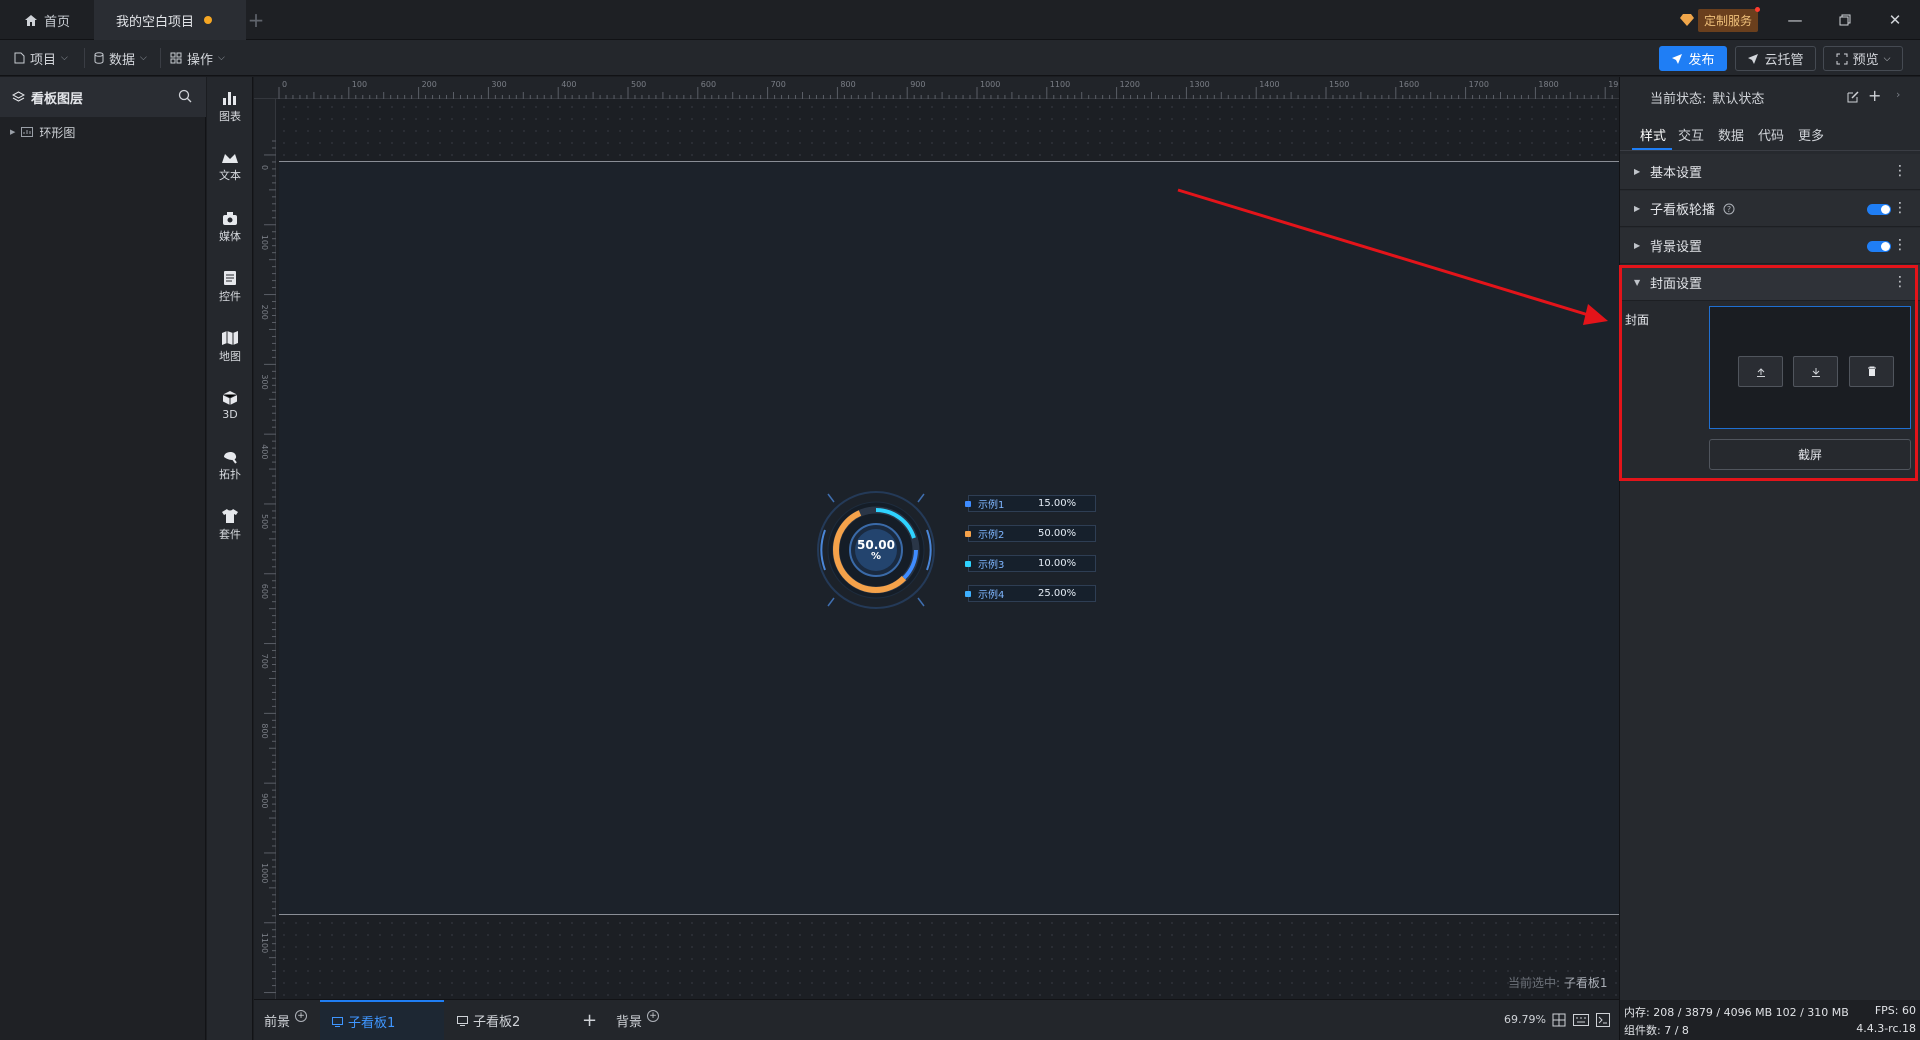 This screenshot has height=1040, width=1920. Describe the element at coordinates (1678, 99) in the screenshot. I see `state-label: 当前状态:` at that location.